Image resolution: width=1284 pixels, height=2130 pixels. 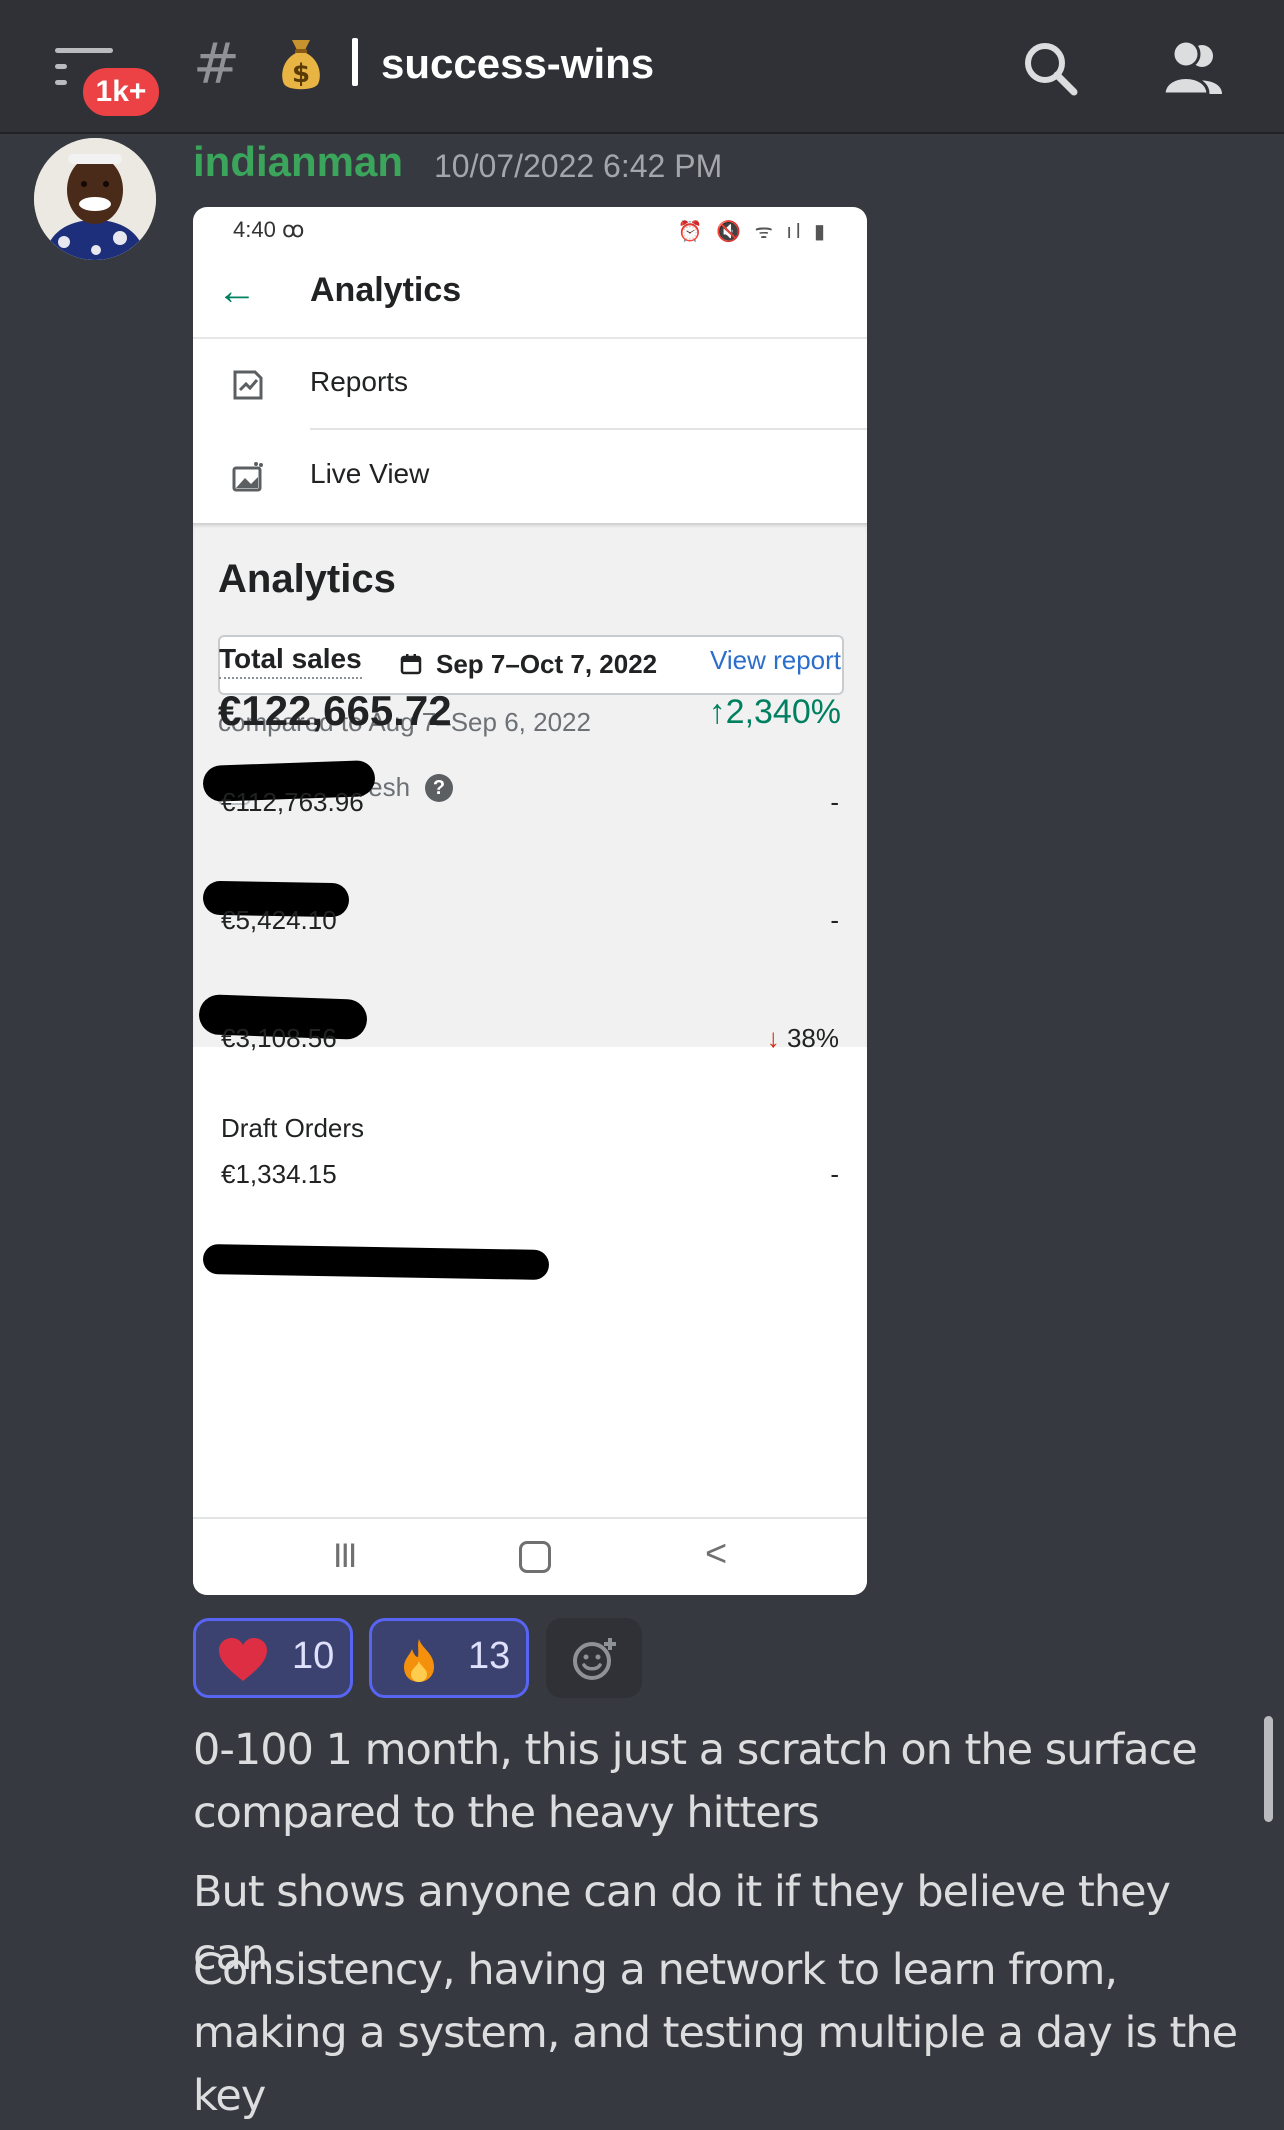 I want to click on app-bar: ← Analytics, so click(x=530, y=293).